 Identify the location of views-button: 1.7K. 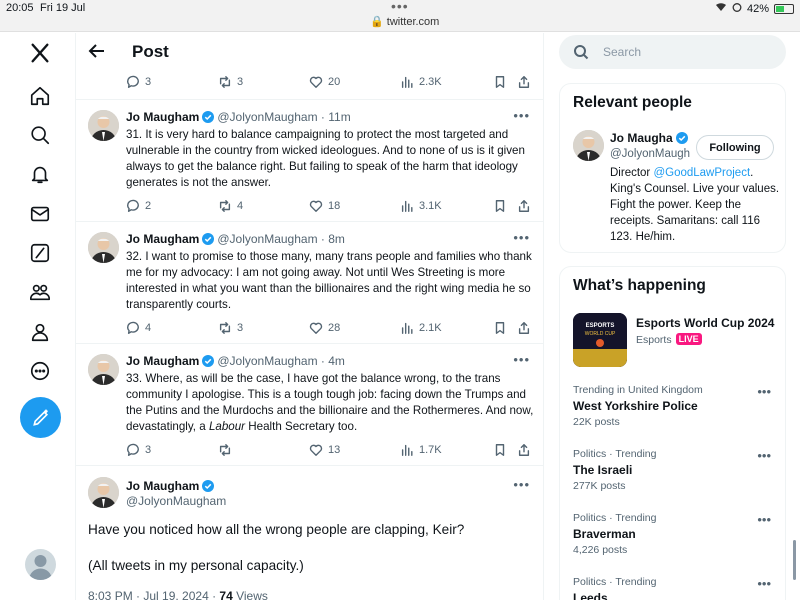
(421, 450).